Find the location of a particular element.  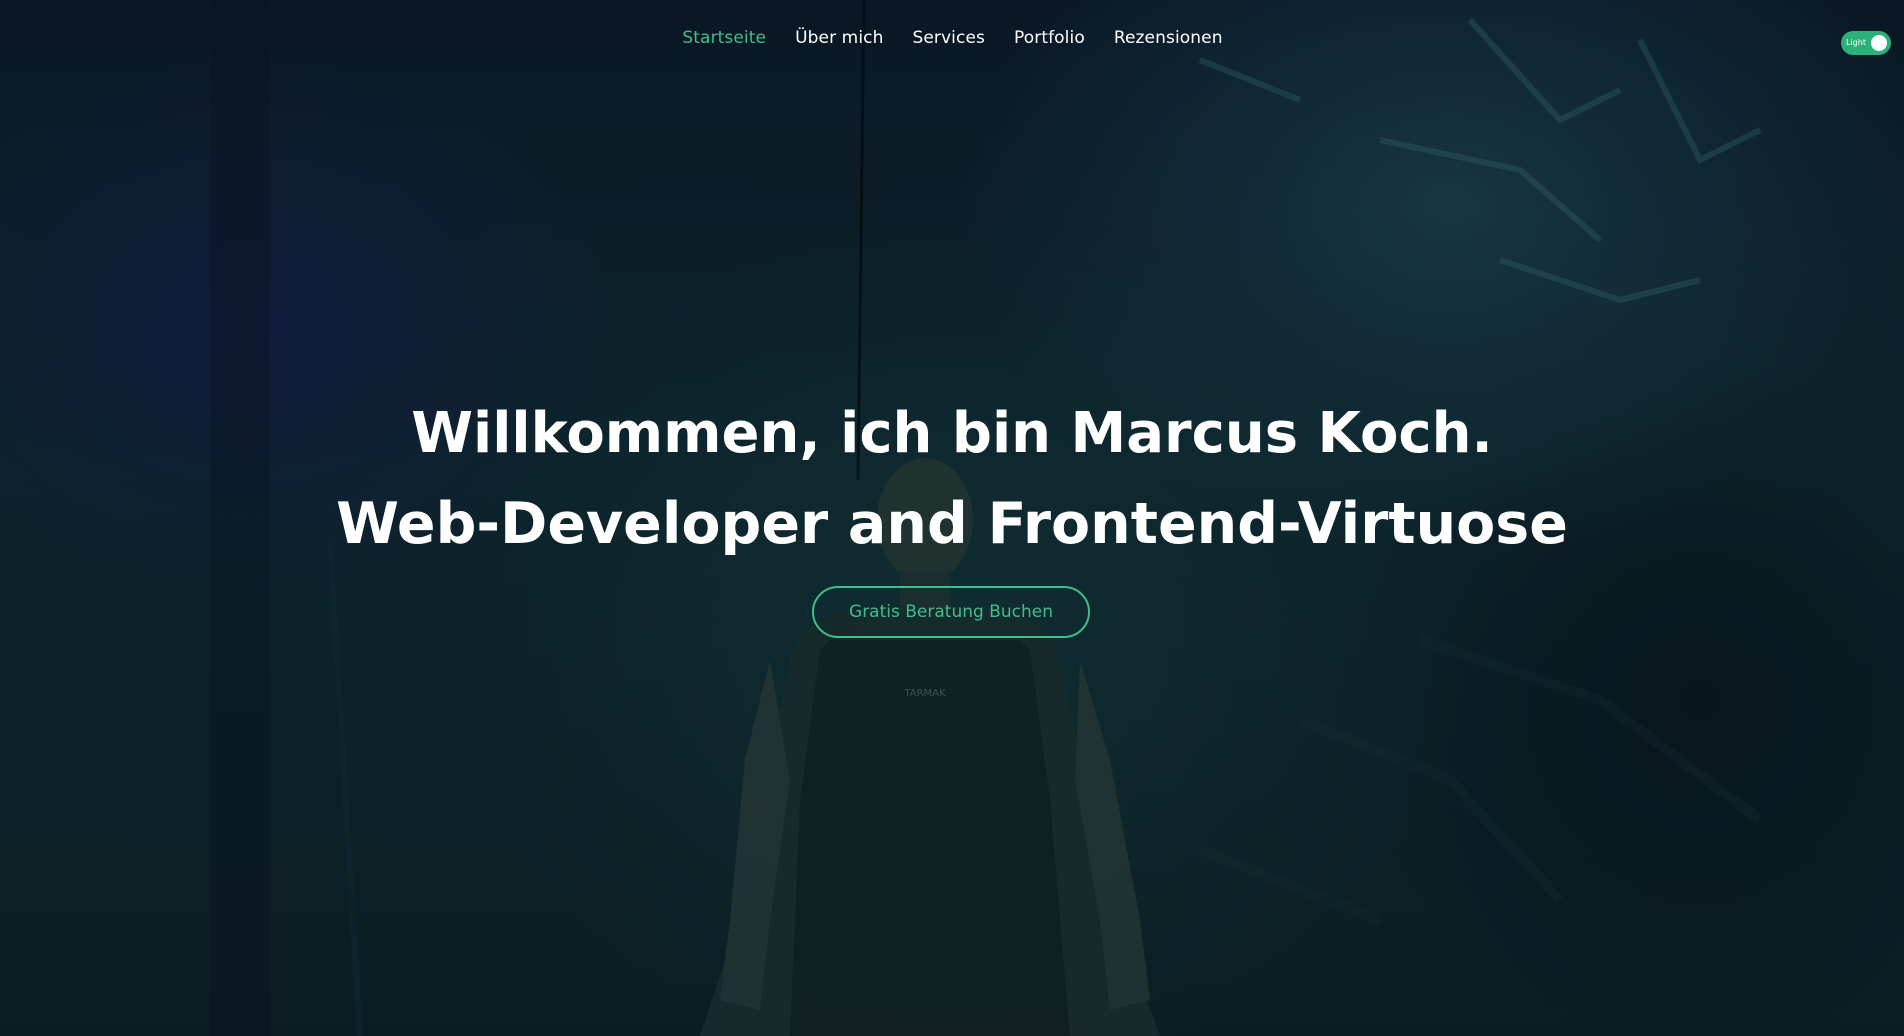

nav-item-services: Services is located at coordinates (948, 38).